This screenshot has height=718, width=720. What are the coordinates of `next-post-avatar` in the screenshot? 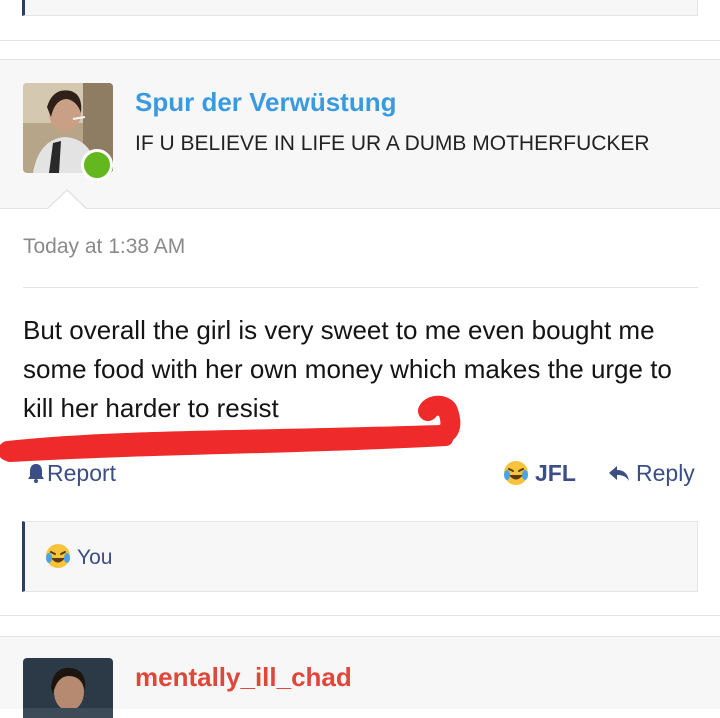 It's located at (68, 688).